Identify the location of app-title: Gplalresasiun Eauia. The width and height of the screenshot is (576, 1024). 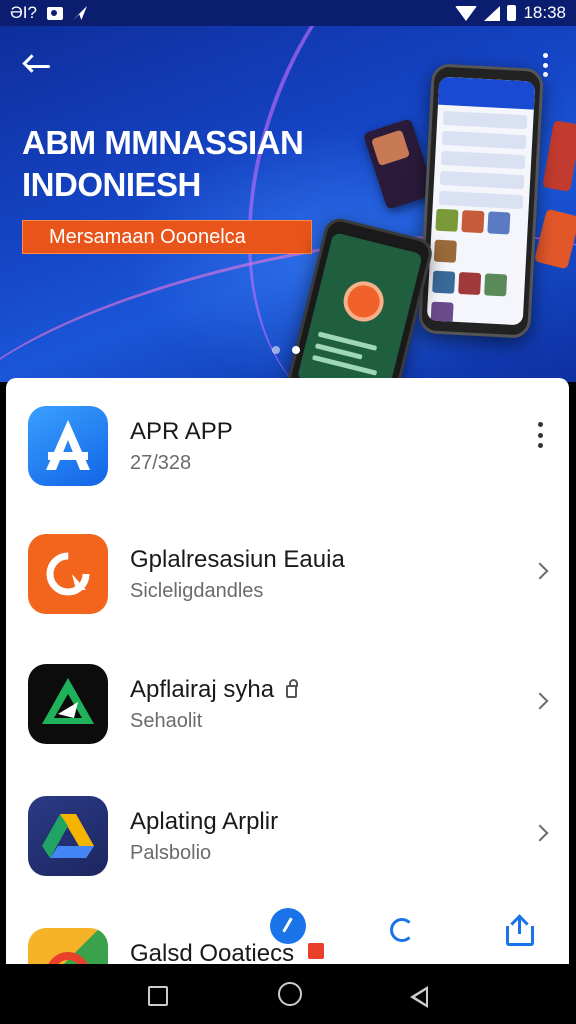
(237, 559).